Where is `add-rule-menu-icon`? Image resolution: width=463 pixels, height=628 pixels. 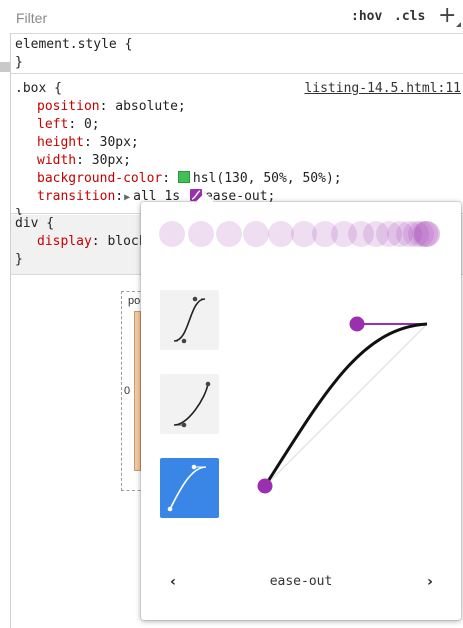
add-rule-menu-icon is located at coordinates (458, 24).